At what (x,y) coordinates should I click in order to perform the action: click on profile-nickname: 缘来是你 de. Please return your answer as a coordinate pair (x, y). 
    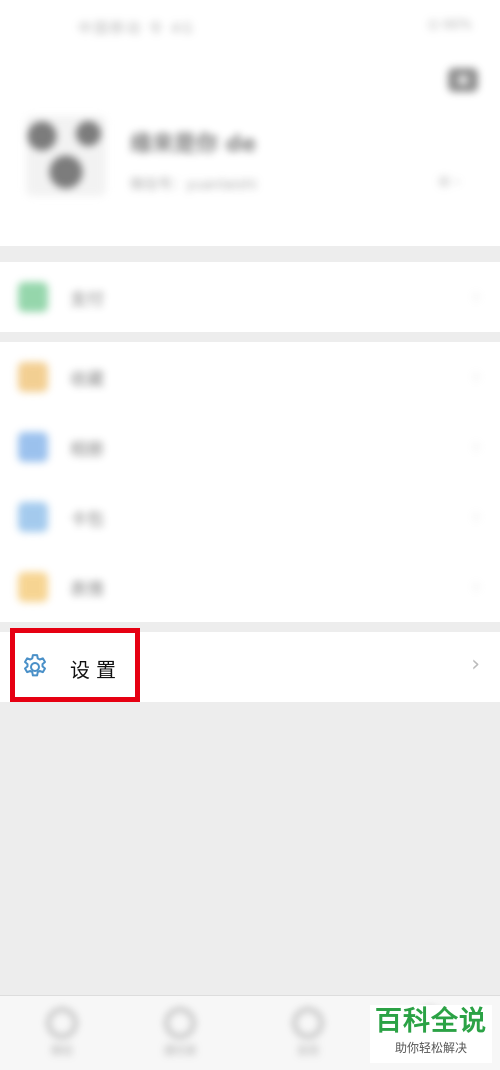
    Looking at the image, I should click on (193, 144).